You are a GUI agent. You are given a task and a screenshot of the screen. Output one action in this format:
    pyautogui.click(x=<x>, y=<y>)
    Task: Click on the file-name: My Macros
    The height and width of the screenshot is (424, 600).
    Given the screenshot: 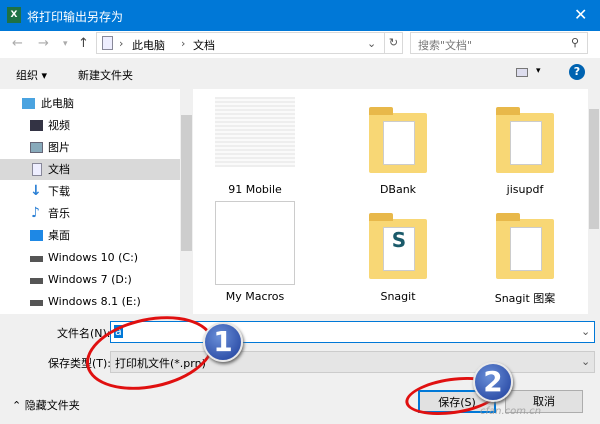 What is the action you would take?
    pyautogui.click(x=255, y=296)
    